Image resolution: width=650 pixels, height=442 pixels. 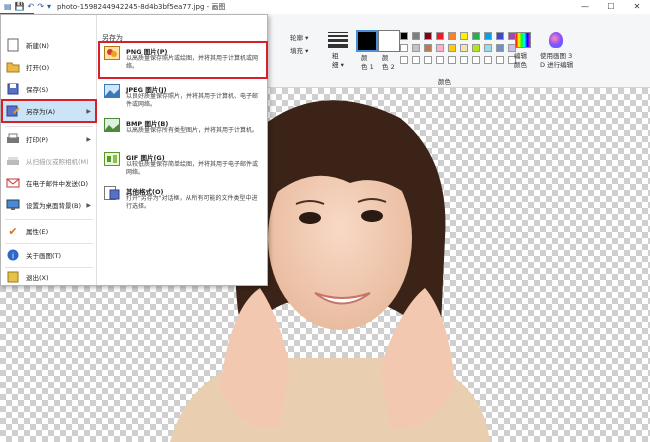 I want to click on gif-image-icon, so click(x=112, y=159).